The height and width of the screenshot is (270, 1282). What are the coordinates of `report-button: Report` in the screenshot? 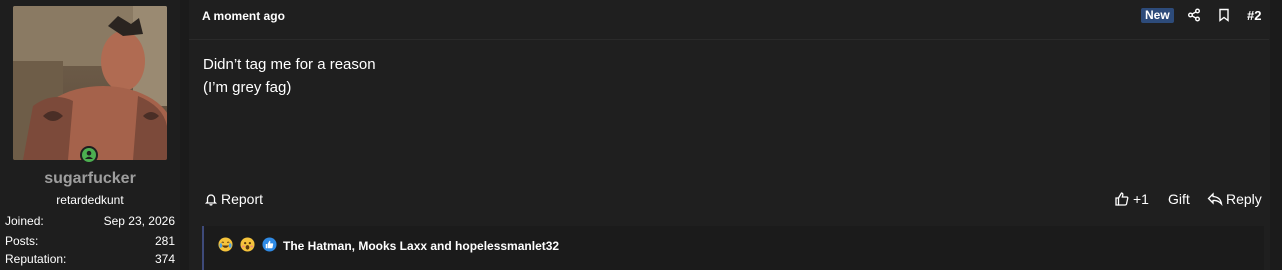 It's located at (233, 199).